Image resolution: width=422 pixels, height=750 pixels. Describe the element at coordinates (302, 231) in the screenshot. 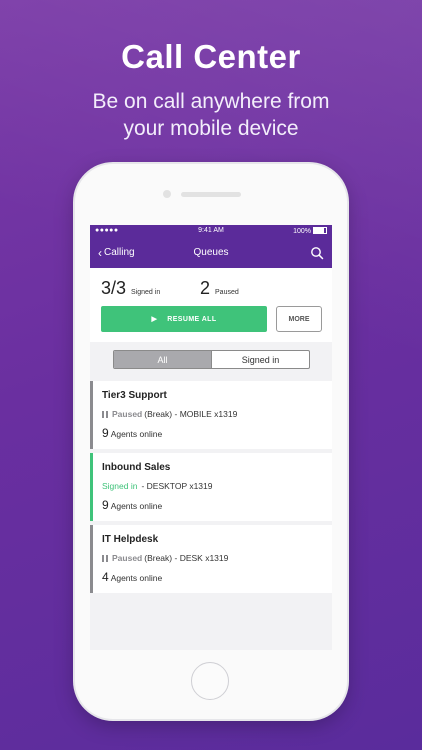

I see `battery-percent: 100%` at that location.